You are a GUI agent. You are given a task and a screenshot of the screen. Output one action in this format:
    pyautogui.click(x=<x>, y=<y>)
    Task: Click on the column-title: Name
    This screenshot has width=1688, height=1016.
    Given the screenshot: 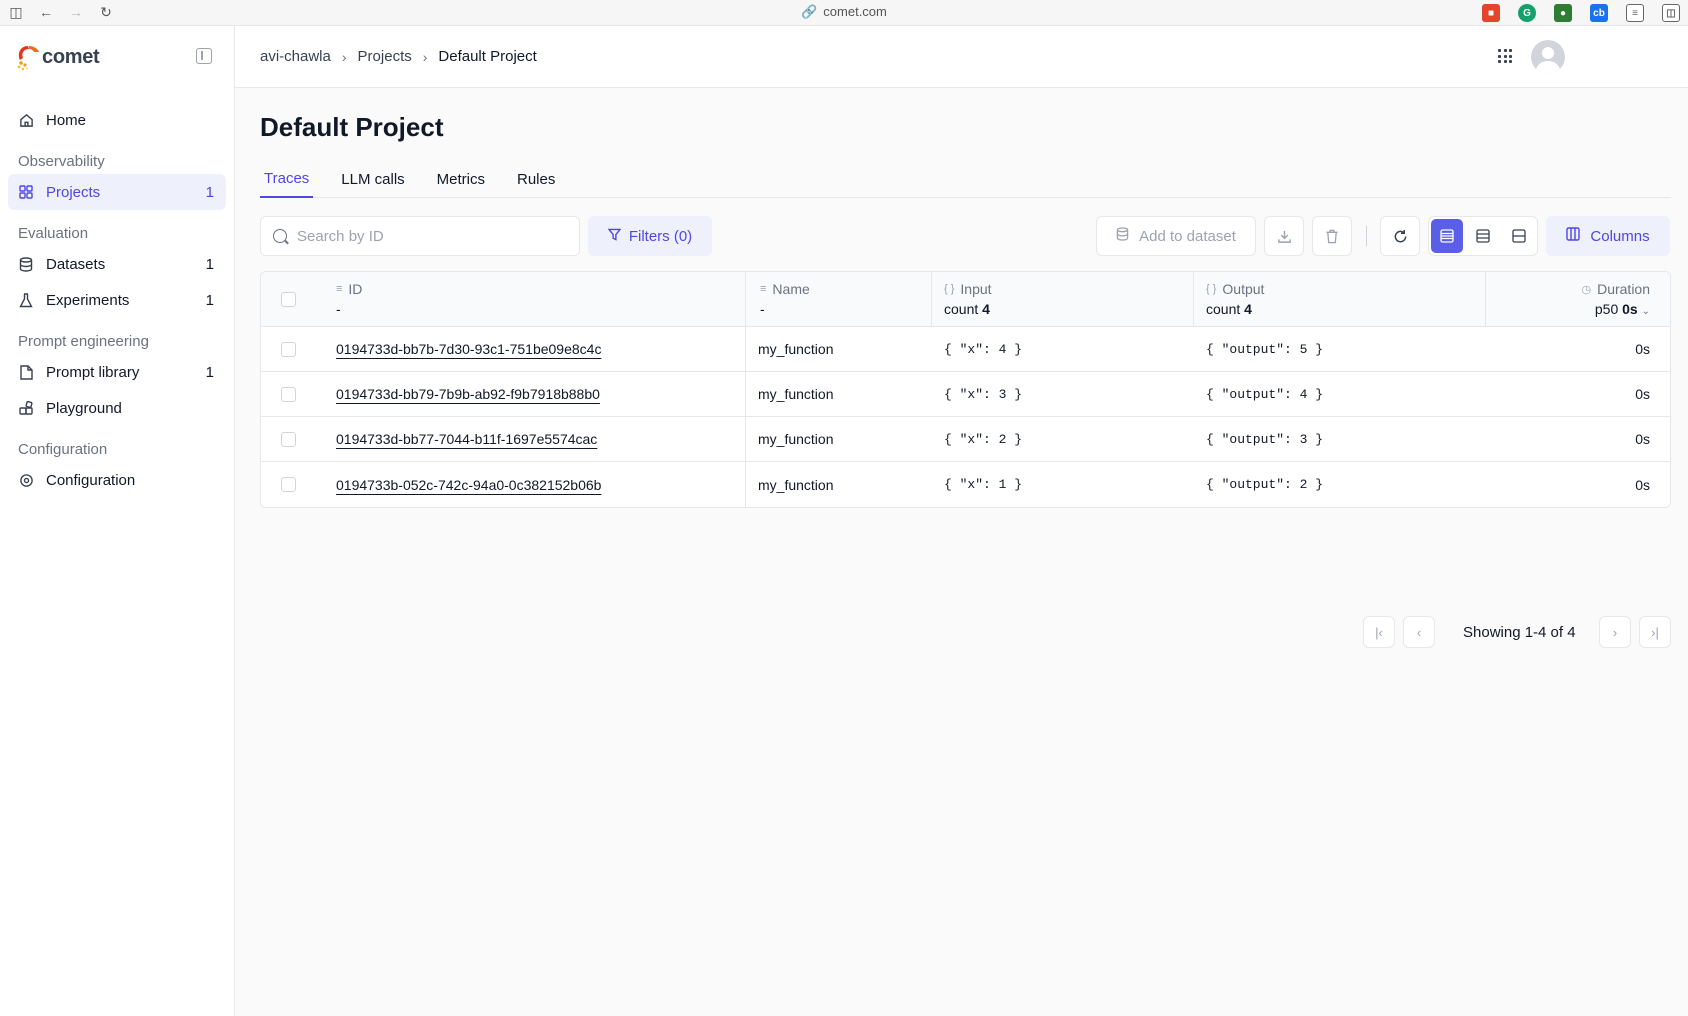 What is the action you would take?
    pyautogui.click(x=791, y=289)
    